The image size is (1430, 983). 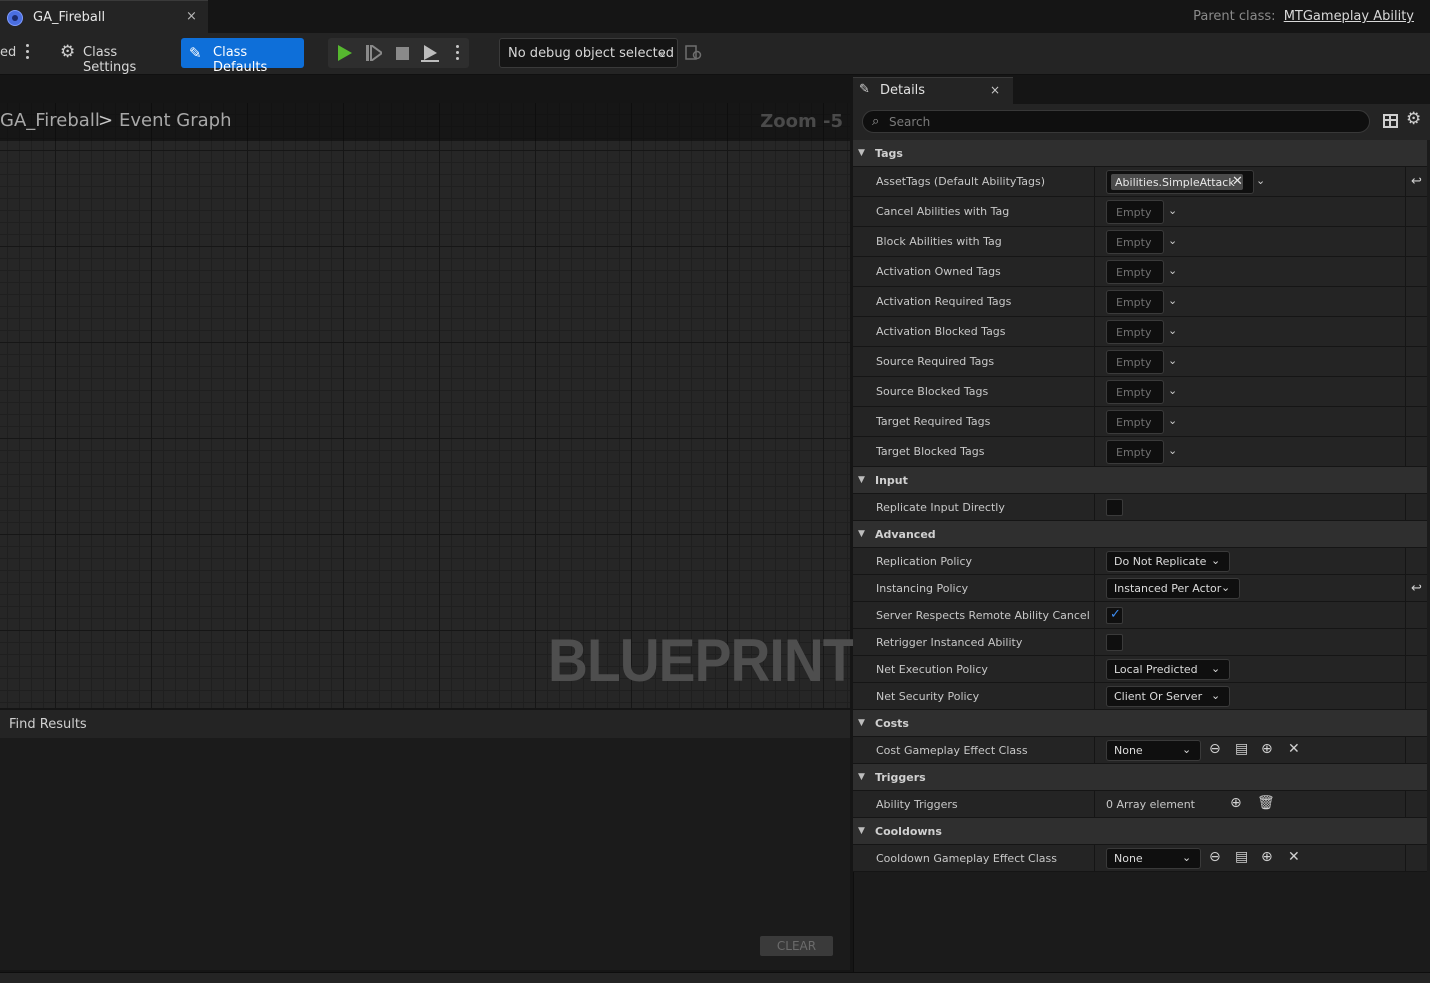 I want to click on property-row-tag: Activation Owned Tags Empty ⌄, so click(x=1140, y=272).